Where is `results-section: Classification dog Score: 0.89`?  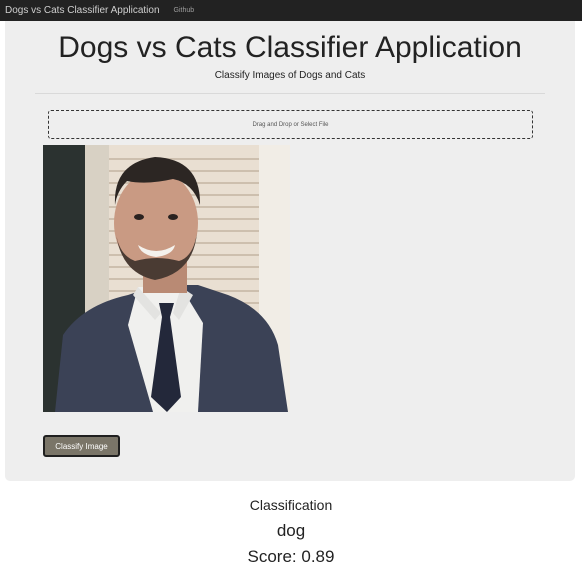
results-section: Classification dog Score: 0.89 is located at coordinates (291, 533).